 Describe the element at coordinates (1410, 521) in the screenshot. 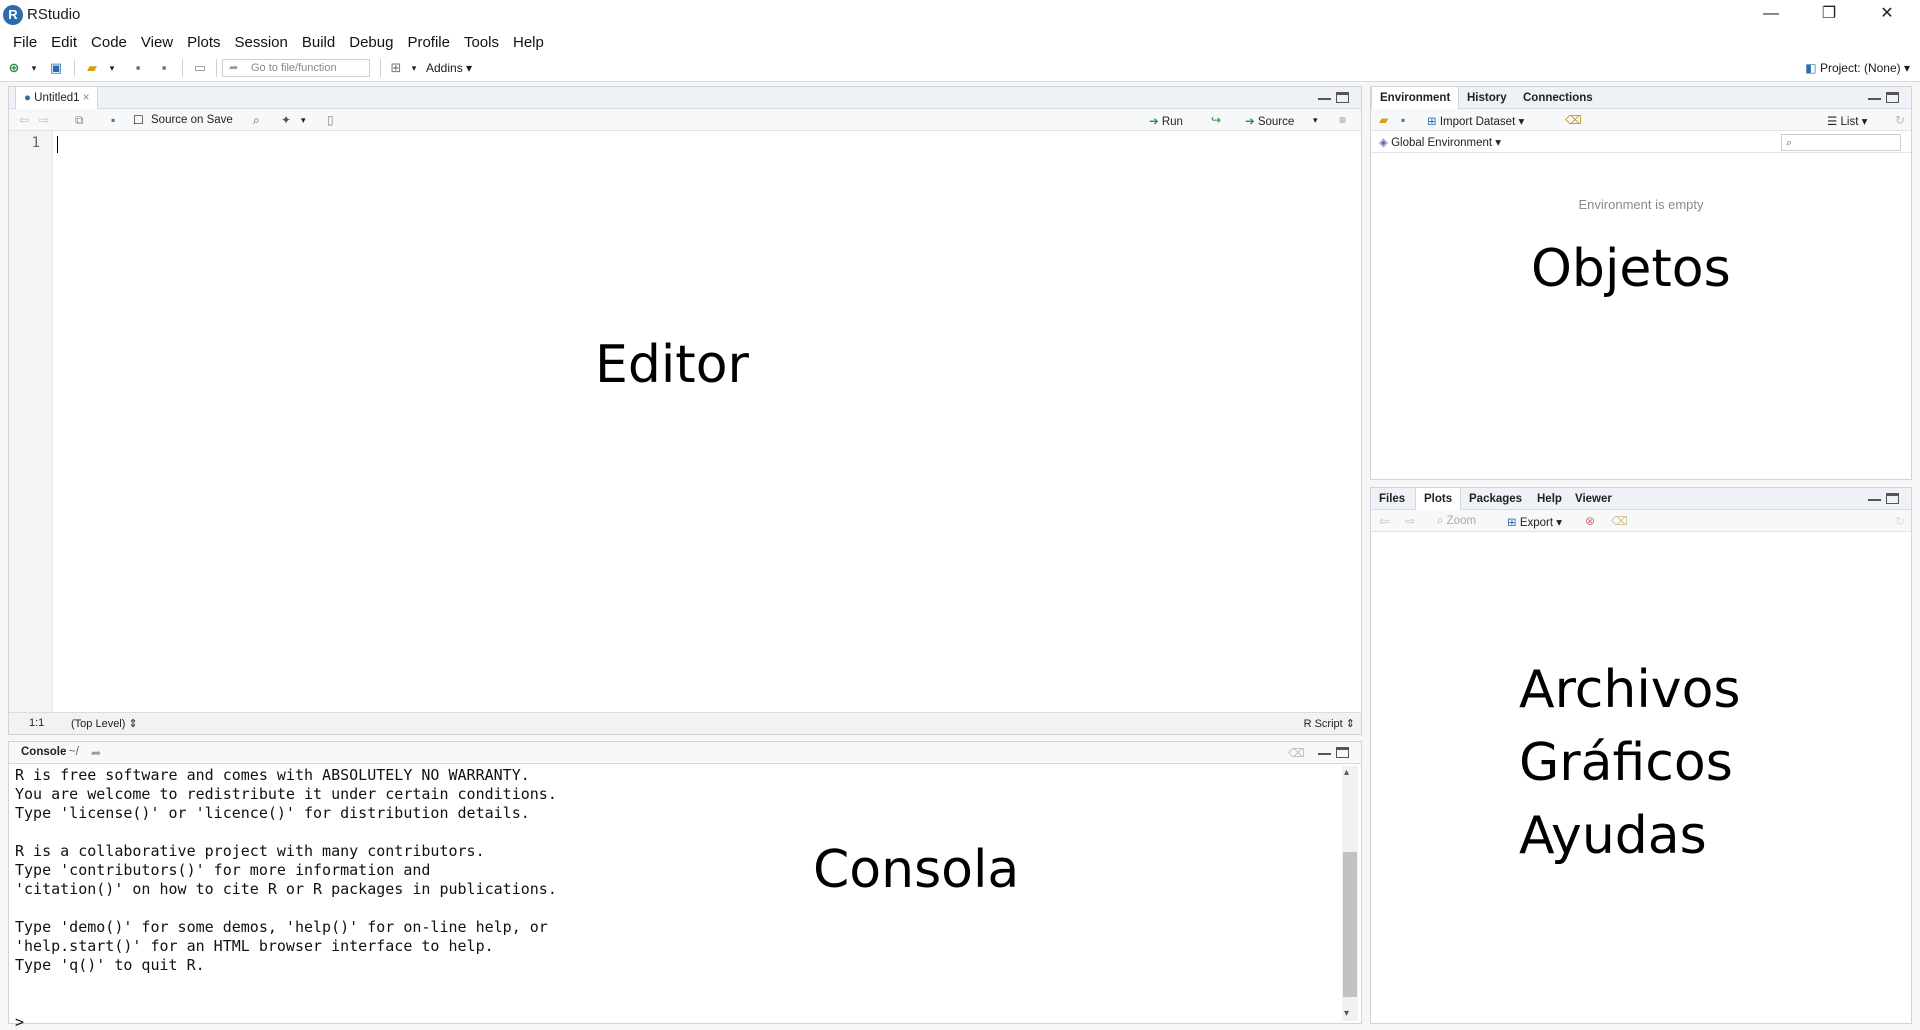

I see `next-plot-icon: ⇨` at that location.